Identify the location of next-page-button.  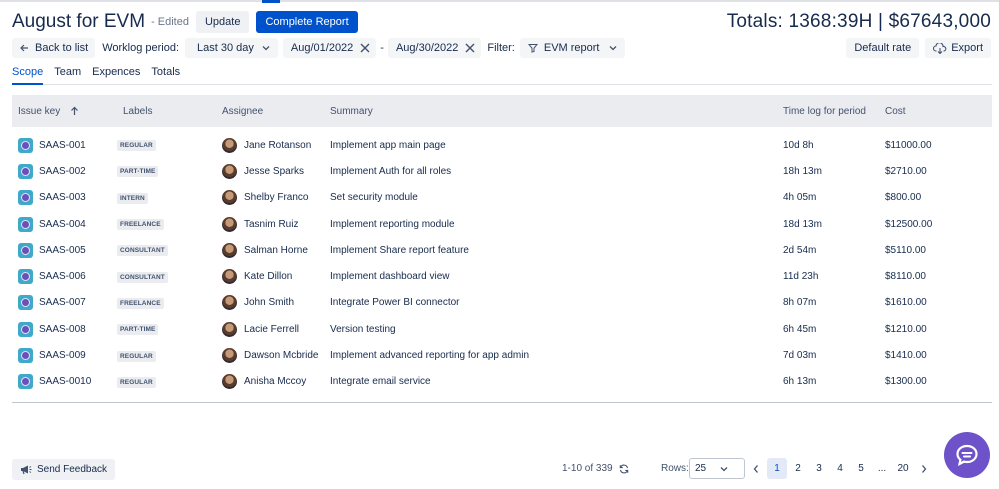
(924, 468).